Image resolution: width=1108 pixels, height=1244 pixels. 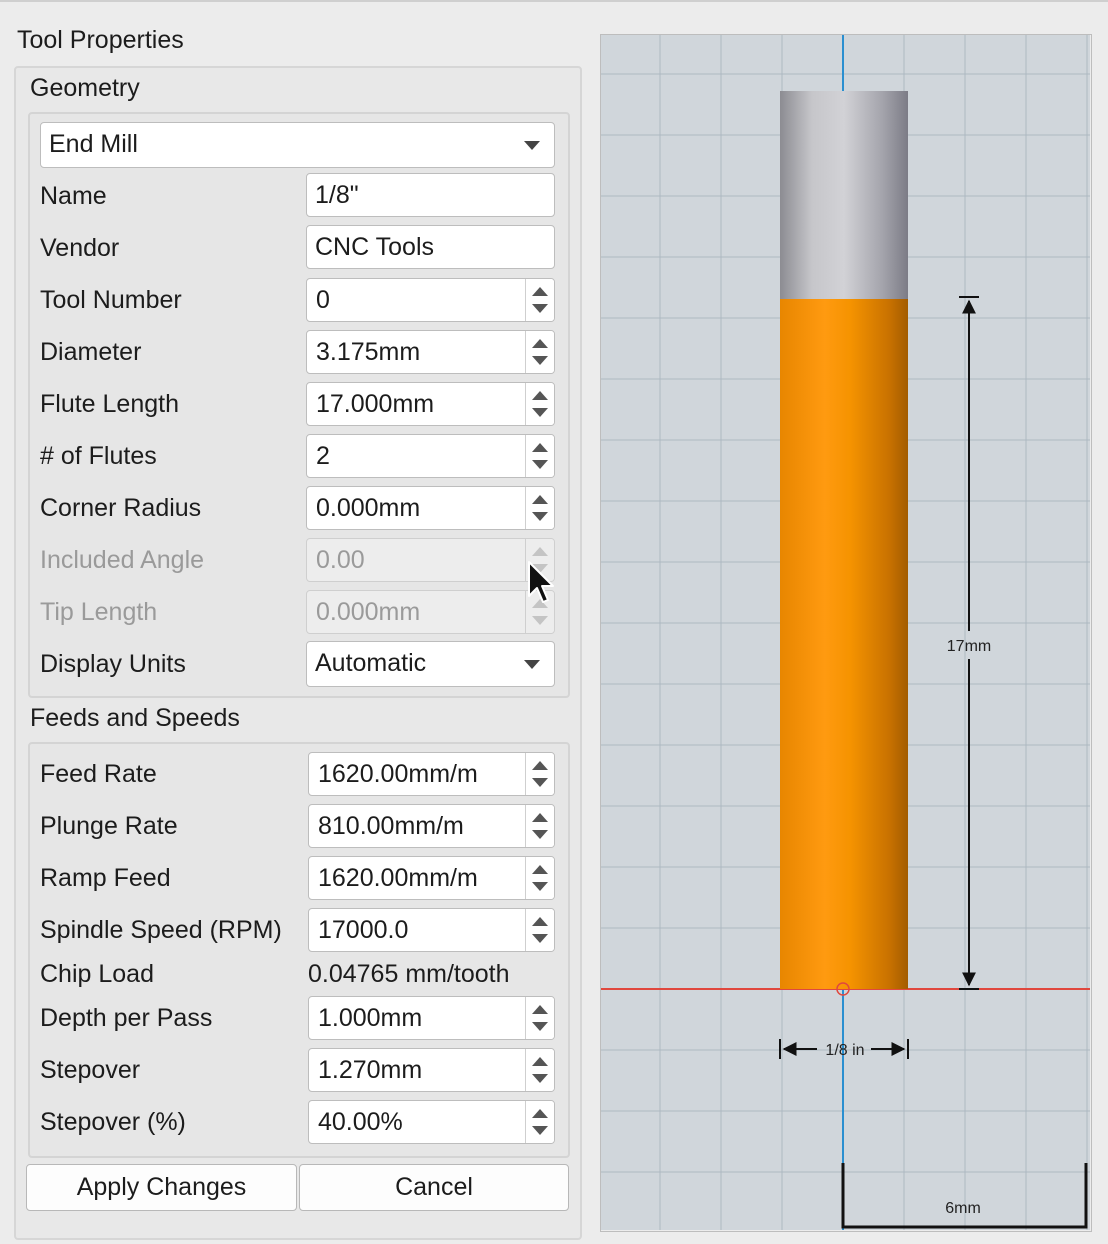 I want to click on ramp-feed-label: Ramp Feed, so click(x=105, y=878).